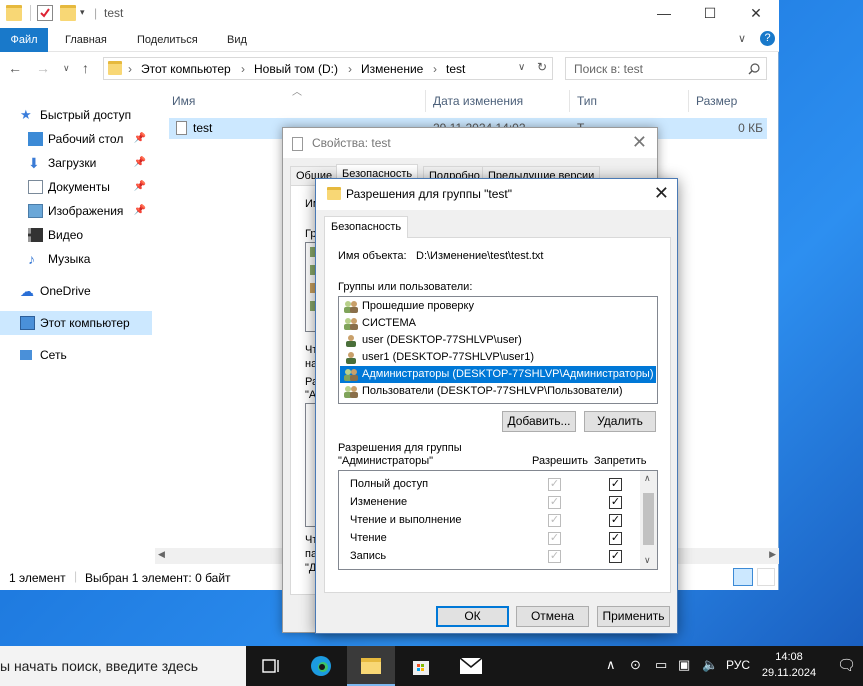 The width and height of the screenshot is (863, 686). Describe the element at coordinates (521, 67) in the screenshot. I see `address-dropdown-icon: ∨` at that location.